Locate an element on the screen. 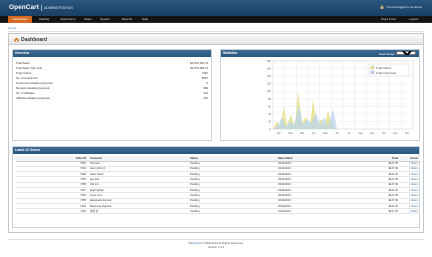 The width and height of the screenshot is (432, 257). footer-opencart-link: OpenCart is located at coordinates (194, 243).